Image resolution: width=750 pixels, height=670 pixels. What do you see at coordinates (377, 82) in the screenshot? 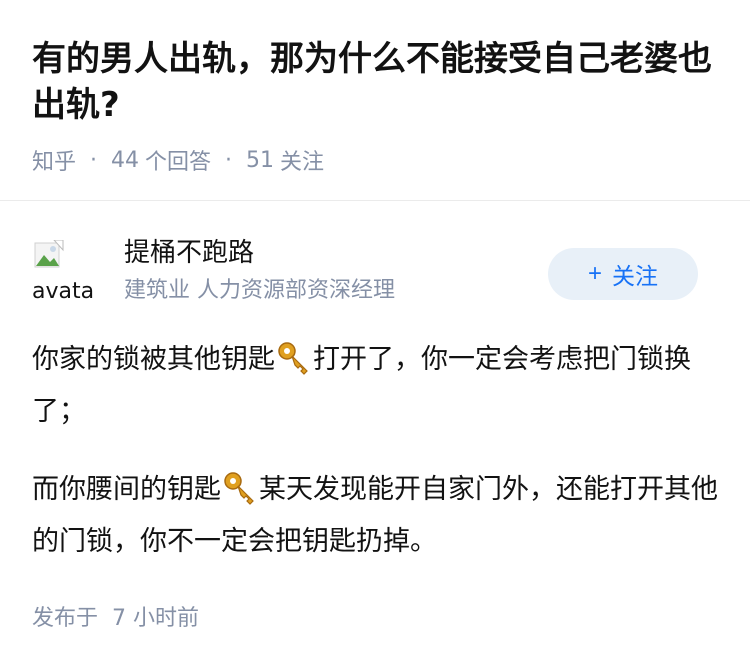
I see `question-title: 有的男人出轨，那为什么不能接受自己老婆也出轨?` at bounding box center [377, 82].